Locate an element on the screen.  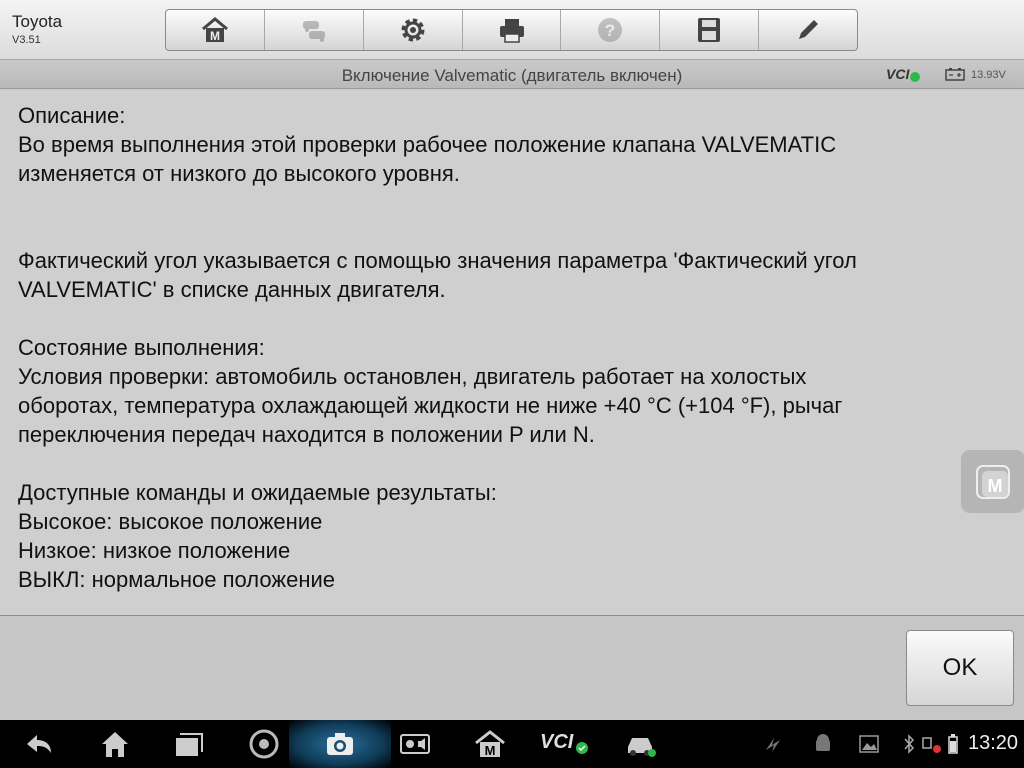
ok-button: OK is located at coordinates (960, 668).